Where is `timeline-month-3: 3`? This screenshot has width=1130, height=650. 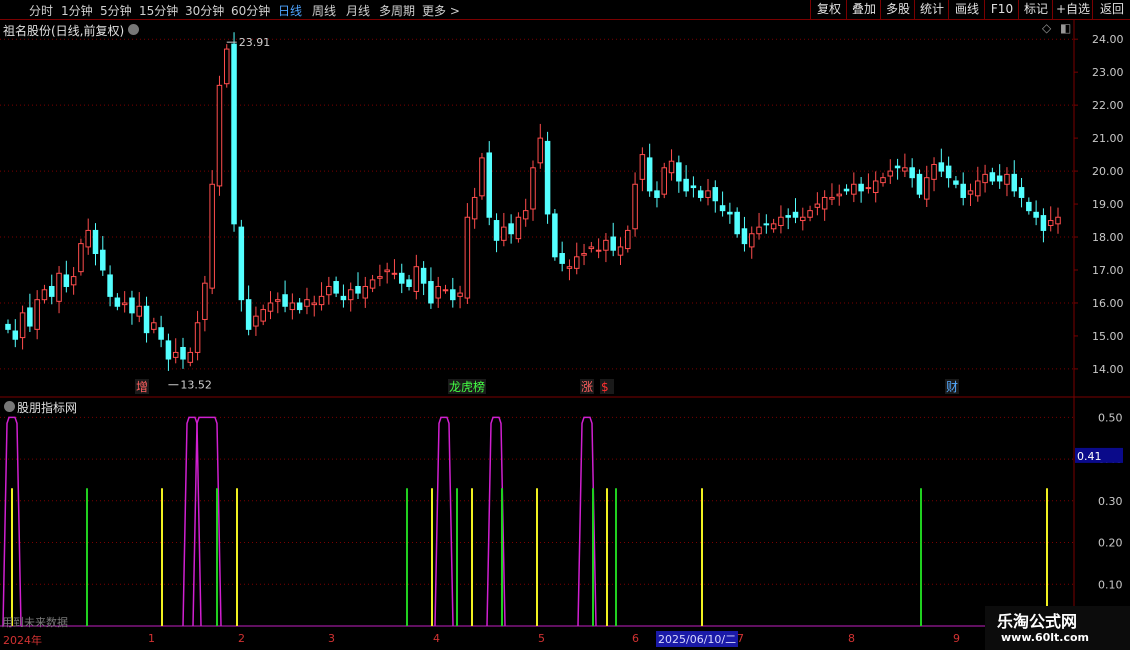 timeline-month-3: 3 is located at coordinates (331, 638).